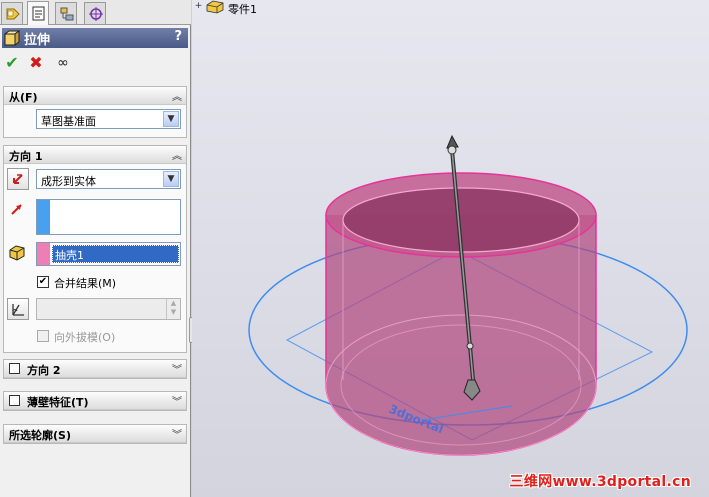 This screenshot has width=709, height=497. I want to click on selected-contours-section: 所选轮廓(S) ︾, so click(95, 434).